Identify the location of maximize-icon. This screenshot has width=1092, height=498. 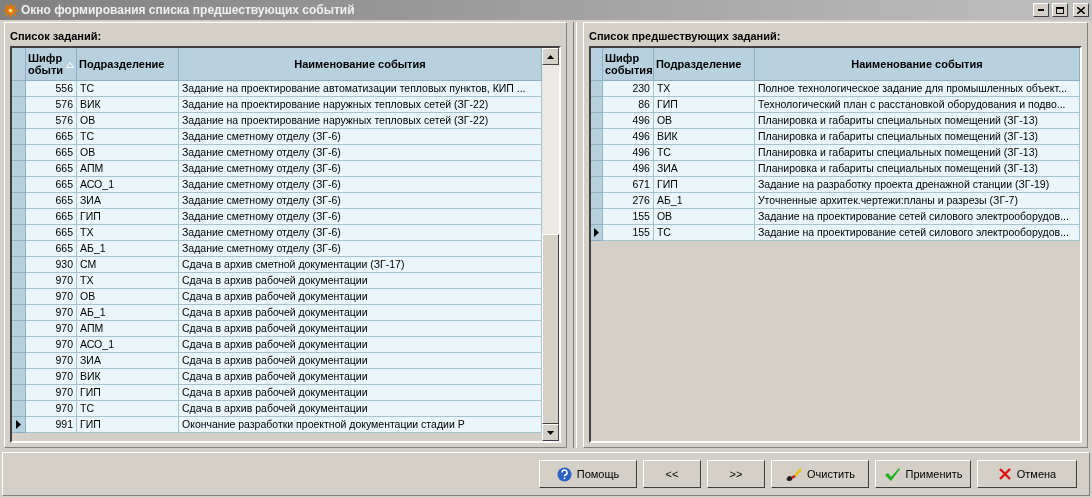
(1060, 10).